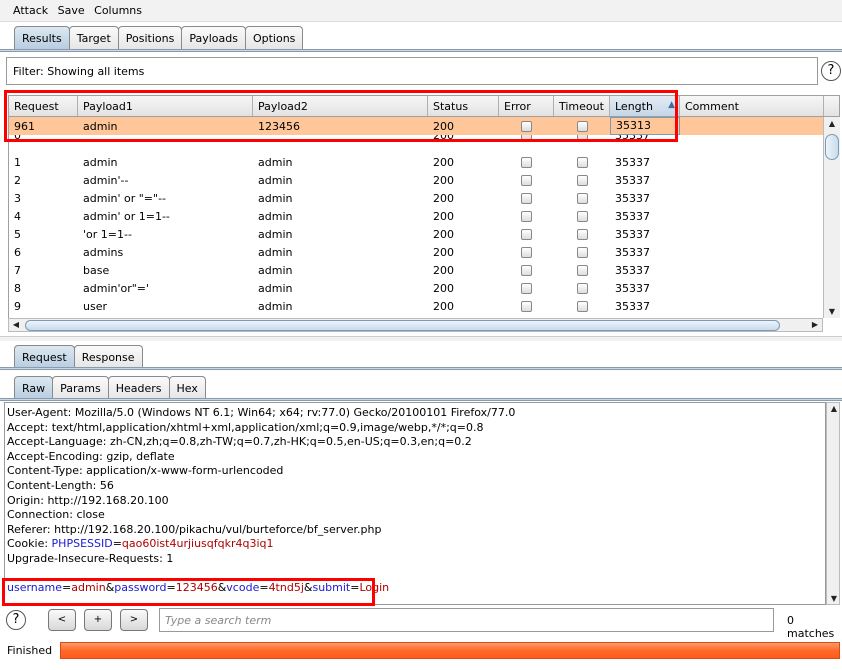 The width and height of the screenshot is (842, 670). Describe the element at coordinates (118, 8) in the screenshot. I see `menu-columns: Columns` at that location.